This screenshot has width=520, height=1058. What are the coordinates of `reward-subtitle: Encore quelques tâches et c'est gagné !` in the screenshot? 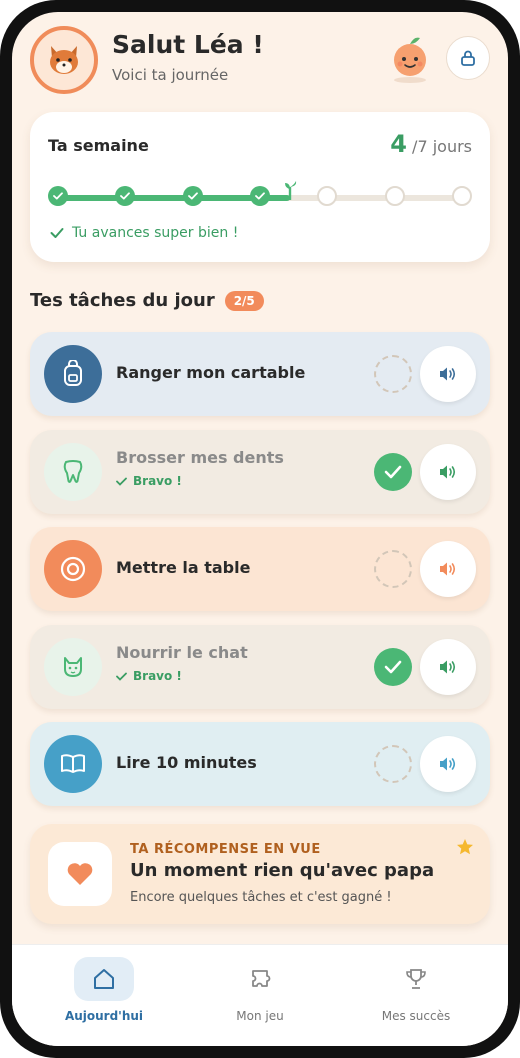 It's located at (261, 897).